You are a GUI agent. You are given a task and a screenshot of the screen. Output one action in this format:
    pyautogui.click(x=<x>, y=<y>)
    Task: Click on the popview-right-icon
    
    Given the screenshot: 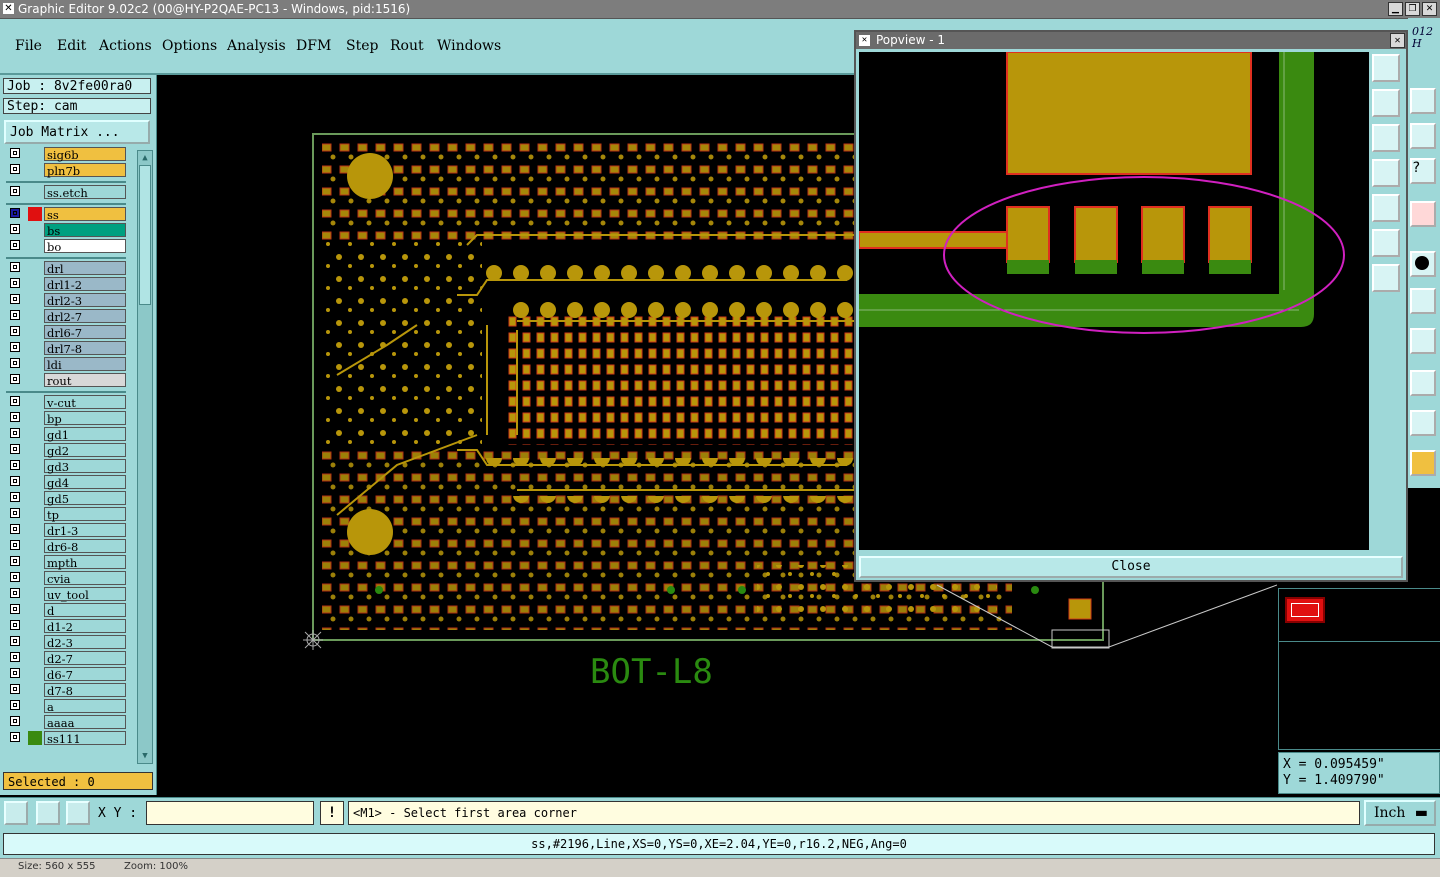 What is the action you would take?
    pyautogui.click(x=1386, y=208)
    